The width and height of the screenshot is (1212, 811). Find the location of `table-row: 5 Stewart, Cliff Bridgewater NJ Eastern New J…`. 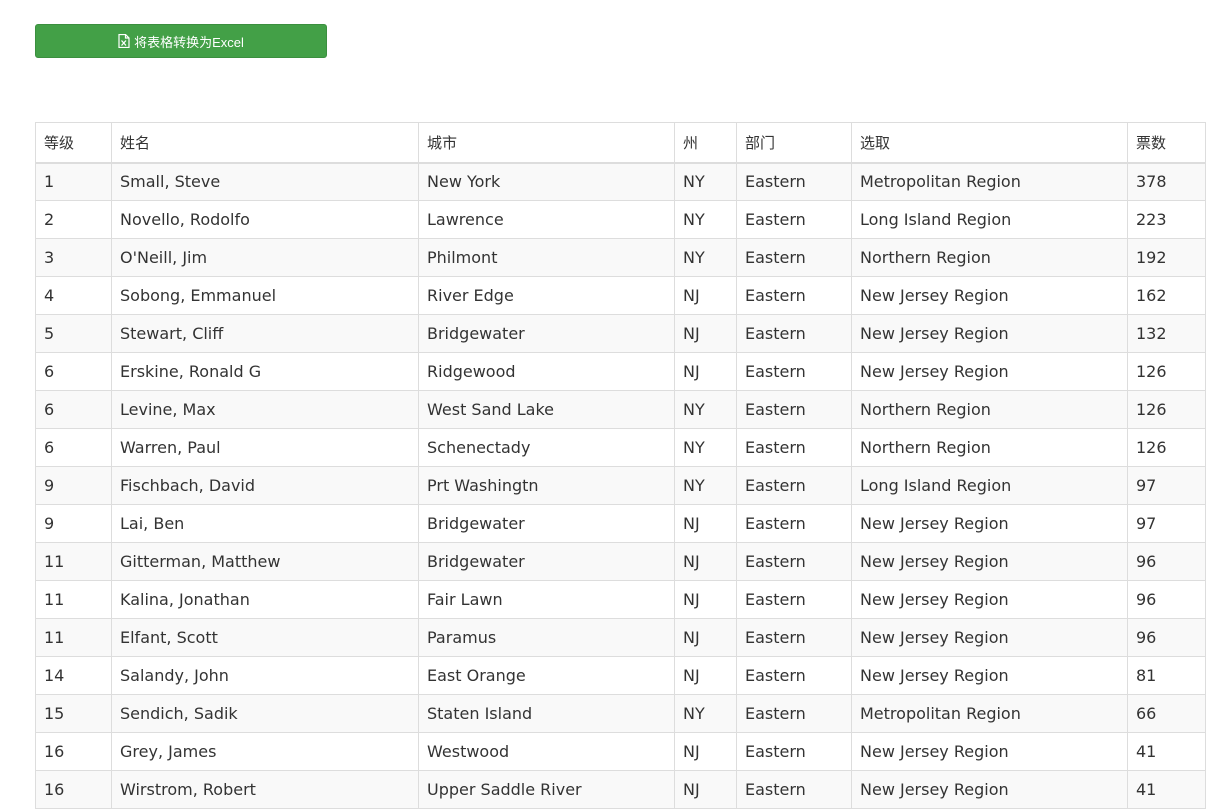

table-row: 5 Stewart, Cliff Bridgewater NJ Eastern New J… is located at coordinates (620, 333).